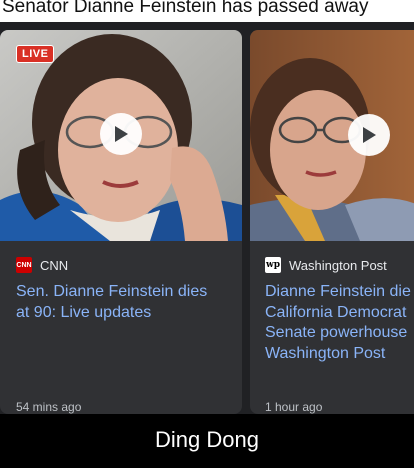 This screenshot has width=414, height=468. Describe the element at coordinates (338, 291) in the screenshot. I see `title-line: Dianne Feinstein die` at that location.